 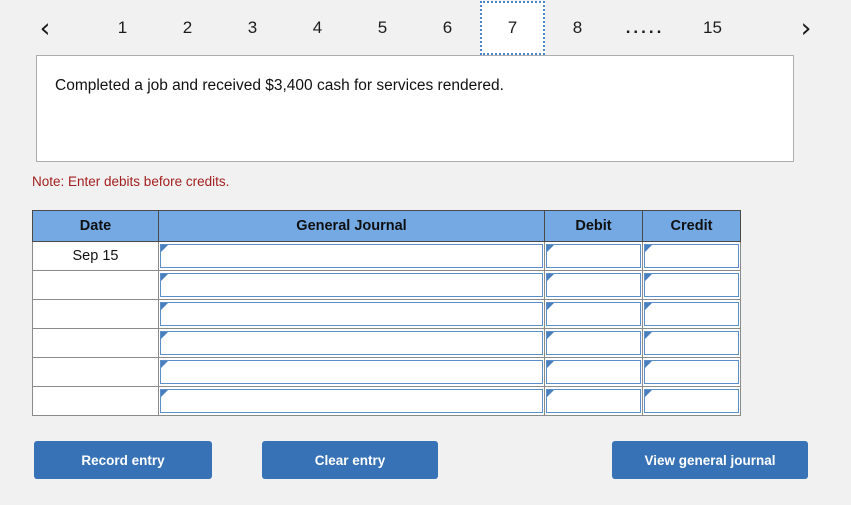 I want to click on column-header-general-journal: General Journal, so click(x=351, y=226).